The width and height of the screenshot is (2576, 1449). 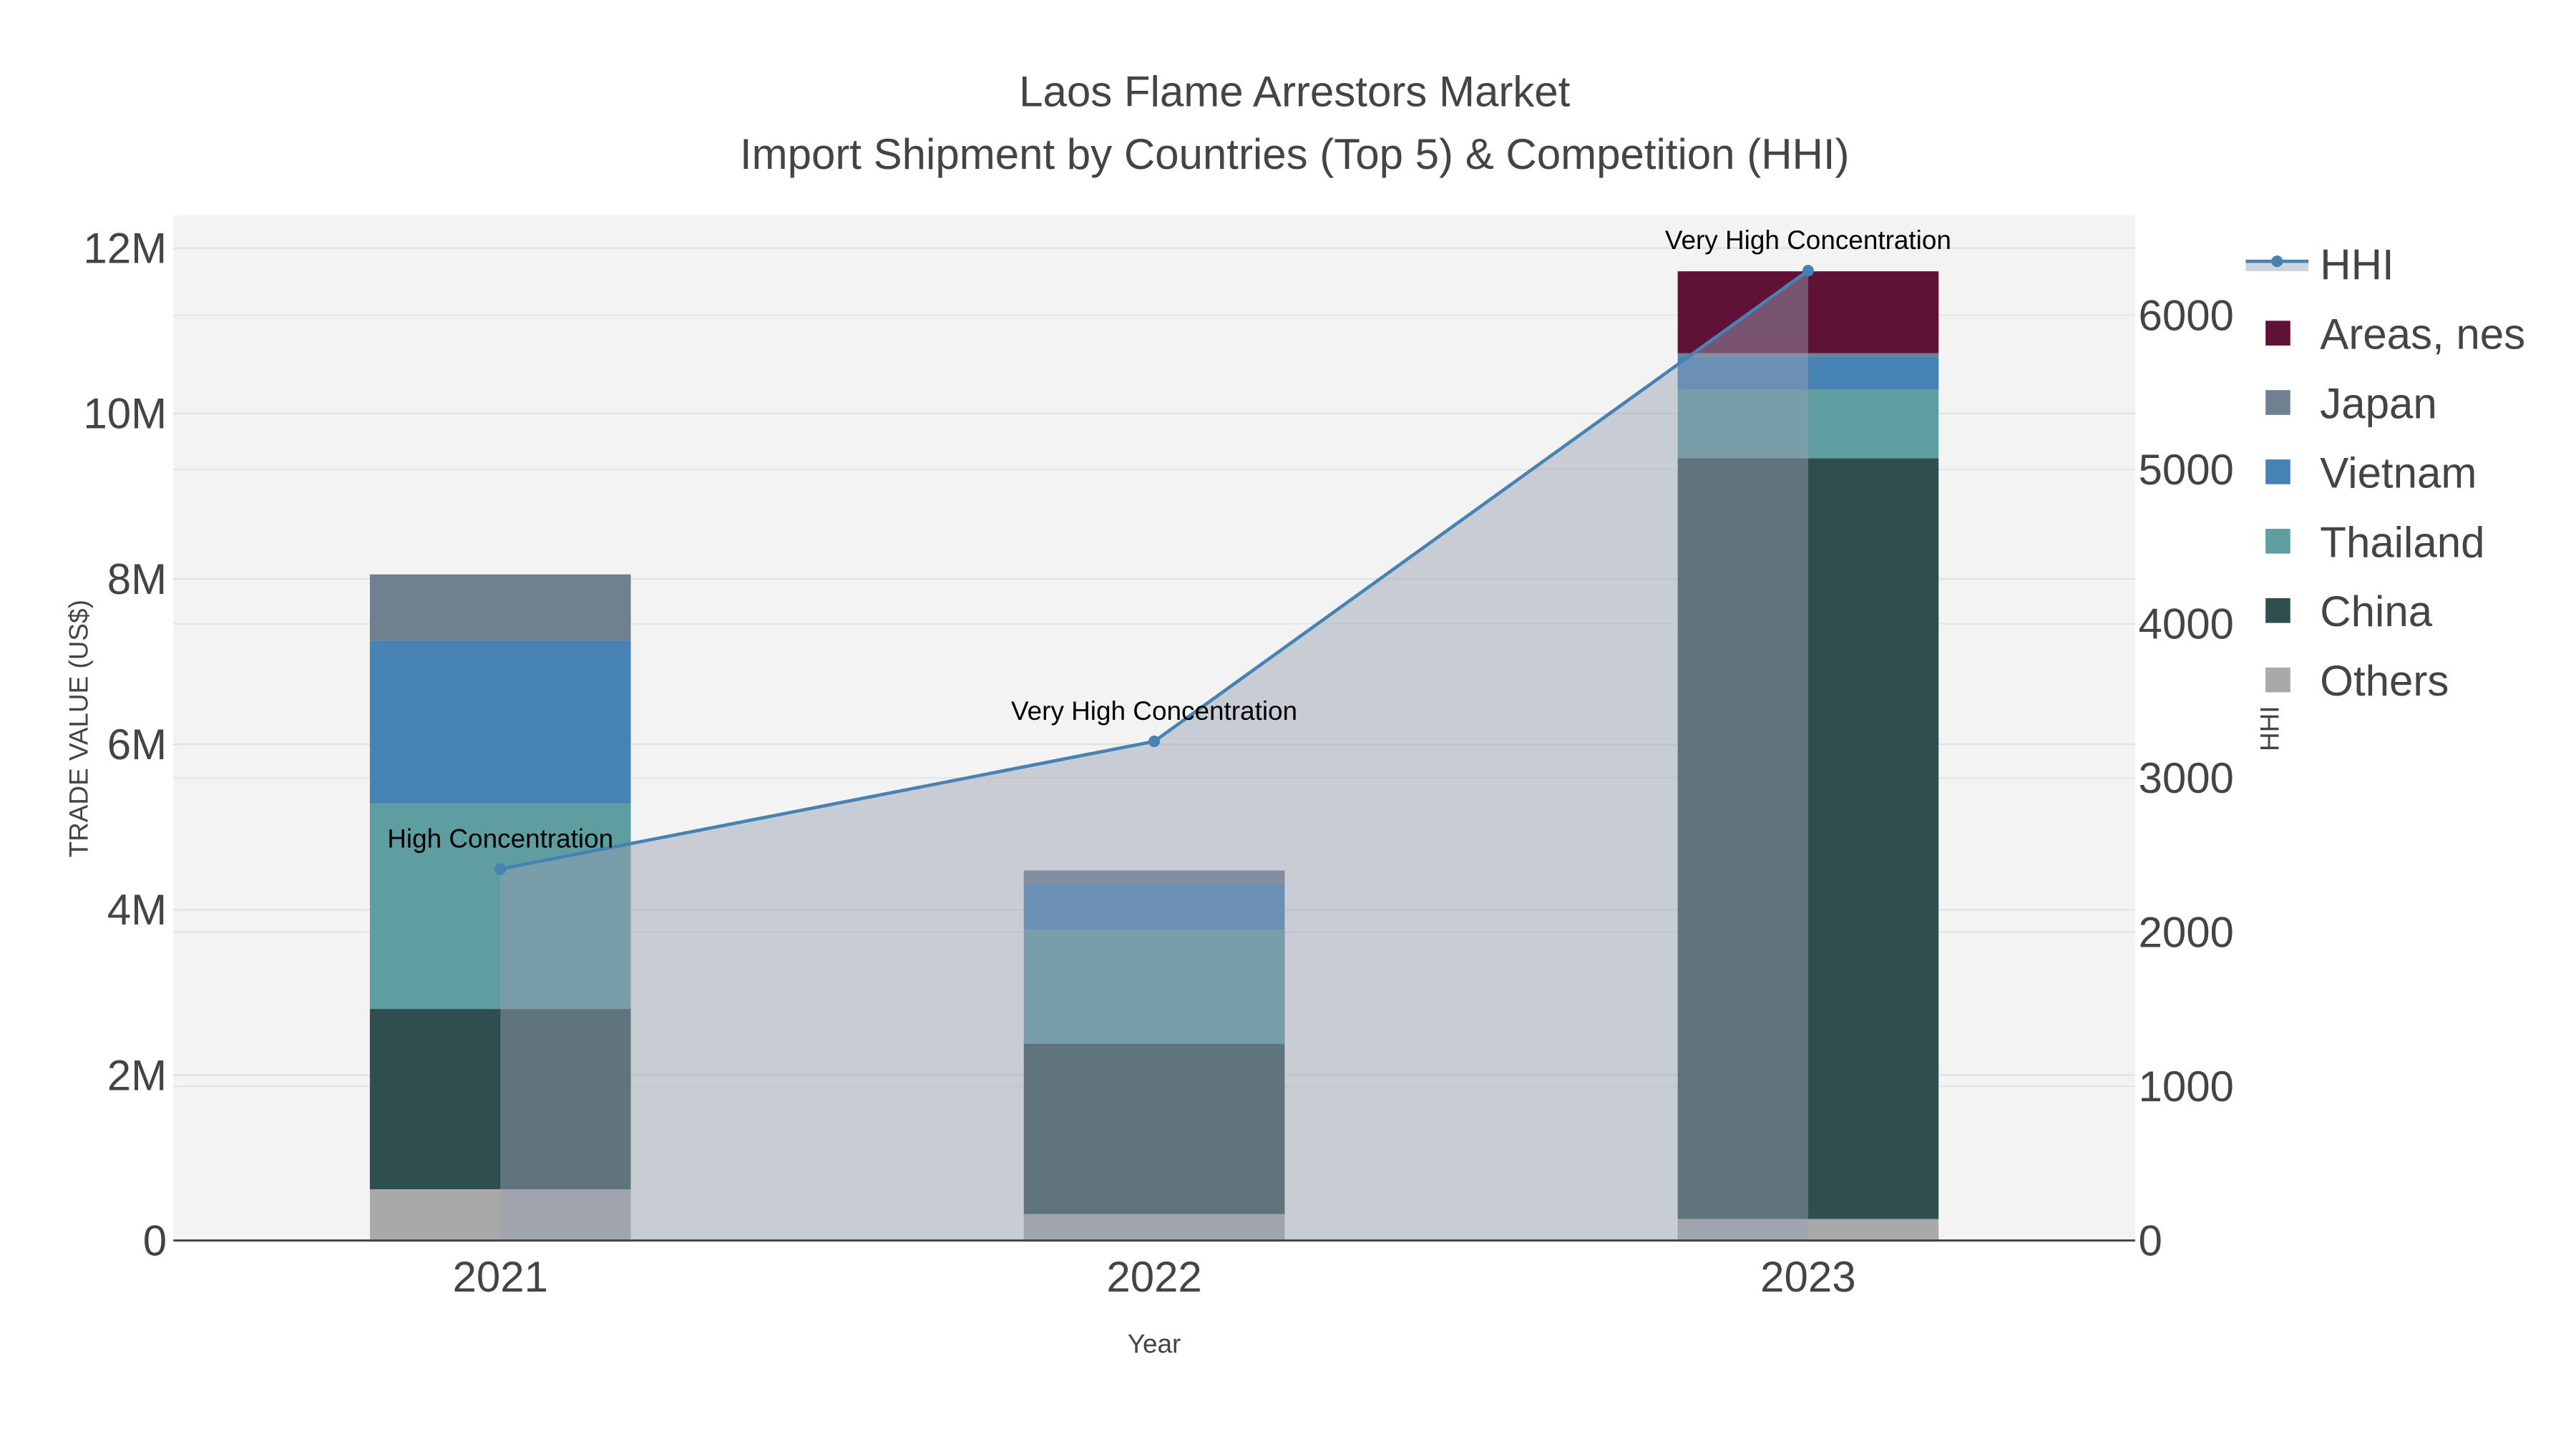 I want to click on y-tick-label: 6M, so click(x=137, y=745).